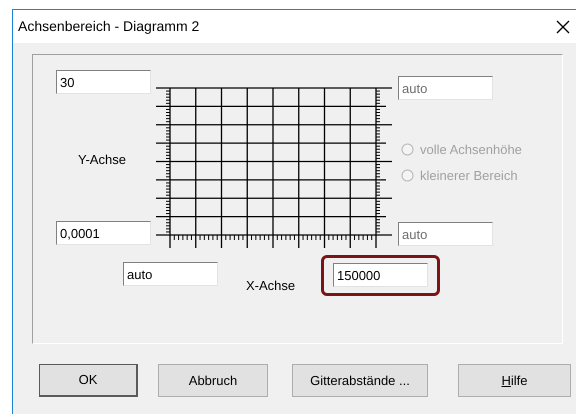  I want to click on input-field: auto, so click(170, 274).